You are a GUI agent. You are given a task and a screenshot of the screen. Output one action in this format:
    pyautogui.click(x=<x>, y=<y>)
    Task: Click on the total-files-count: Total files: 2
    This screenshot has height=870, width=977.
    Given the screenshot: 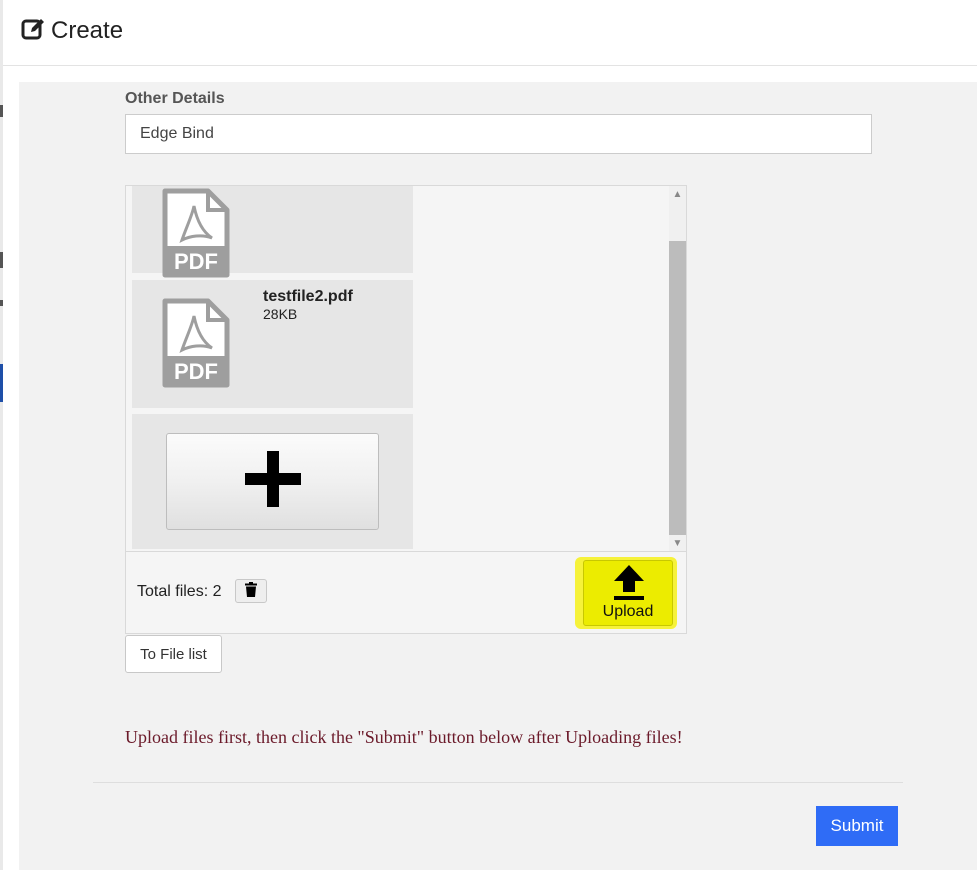 What is the action you would take?
    pyautogui.click(x=179, y=591)
    